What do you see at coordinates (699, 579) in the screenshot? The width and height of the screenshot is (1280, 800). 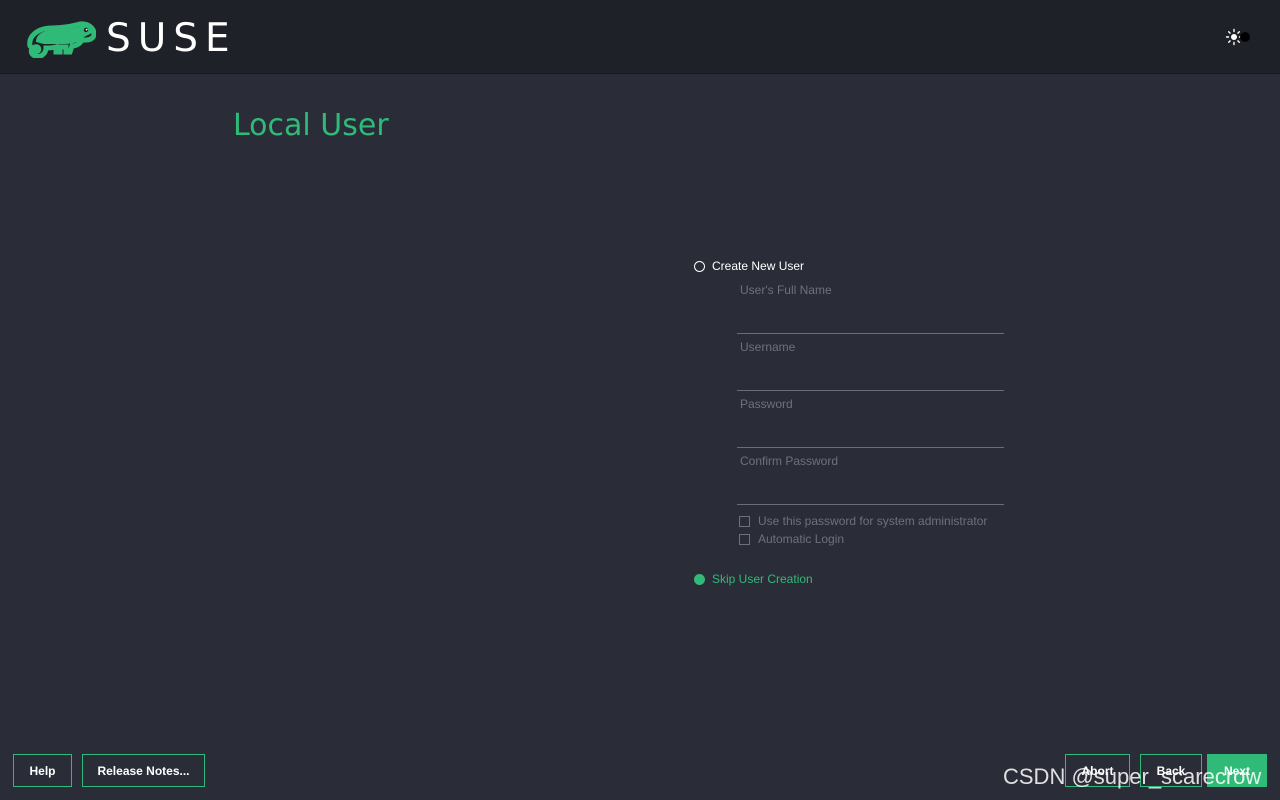 I see `radio-selected-icon` at bounding box center [699, 579].